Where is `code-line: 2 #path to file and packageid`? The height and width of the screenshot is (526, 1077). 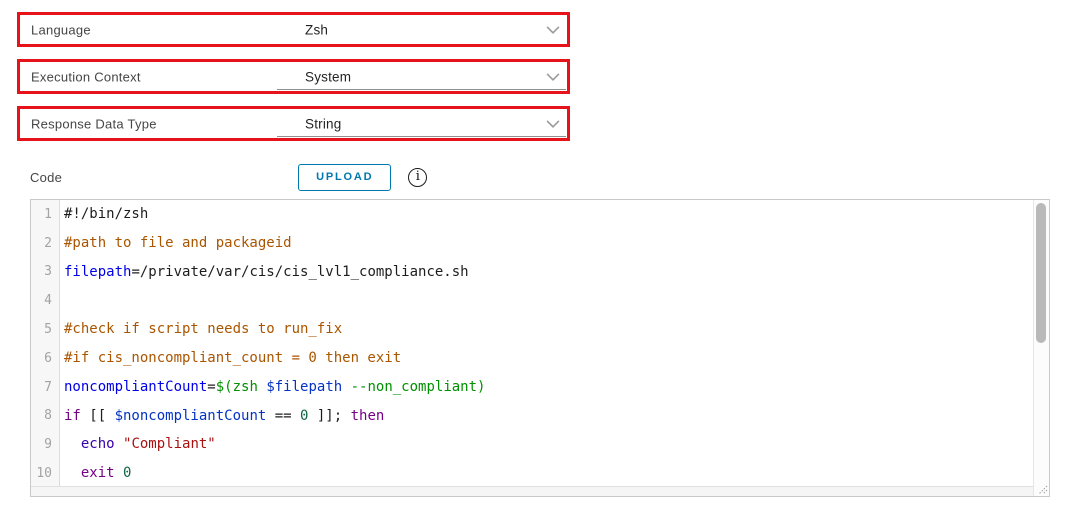
code-line: 2 #path to file and packageid is located at coordinates (532, 243).